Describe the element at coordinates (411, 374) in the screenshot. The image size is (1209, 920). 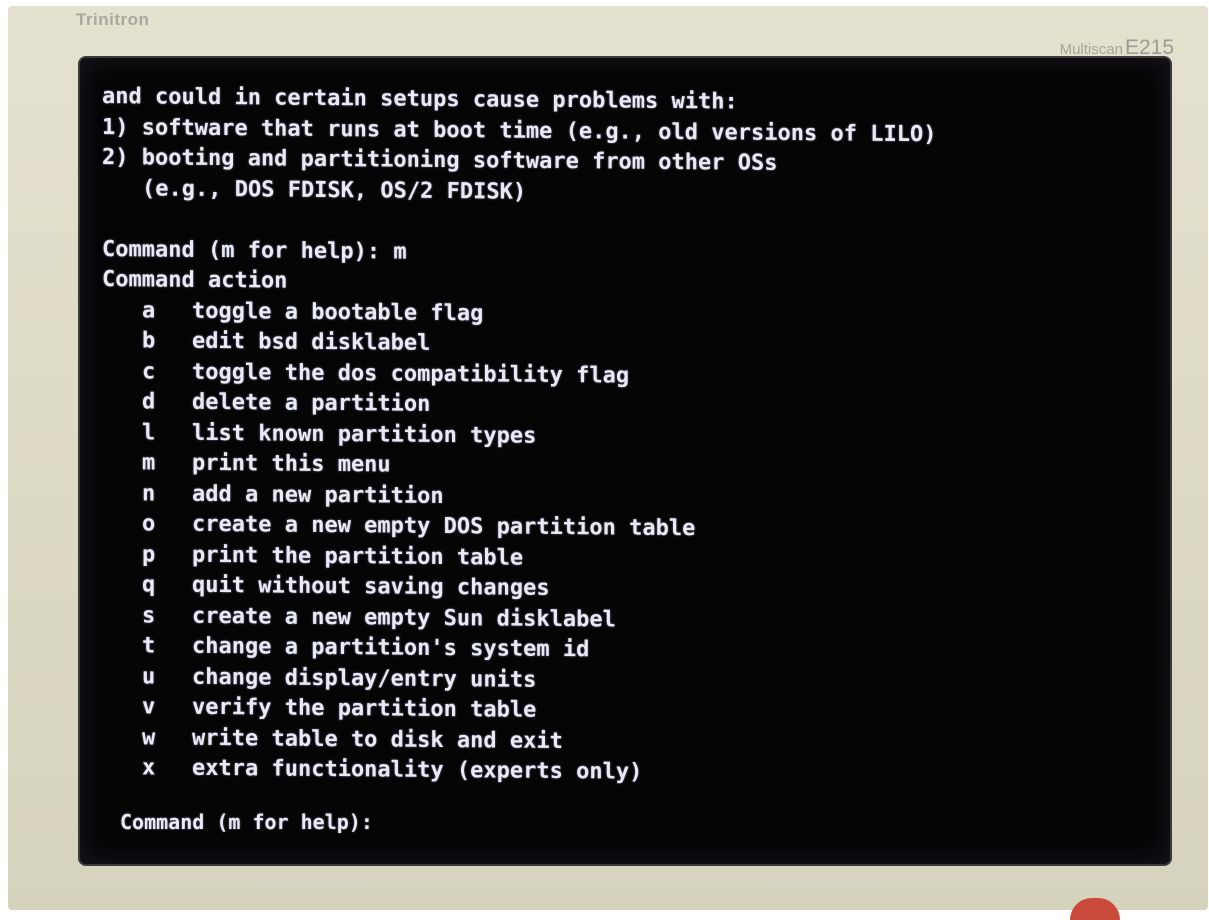
I see `menu-item-description: toggle the dos compatibility flag` at that location.